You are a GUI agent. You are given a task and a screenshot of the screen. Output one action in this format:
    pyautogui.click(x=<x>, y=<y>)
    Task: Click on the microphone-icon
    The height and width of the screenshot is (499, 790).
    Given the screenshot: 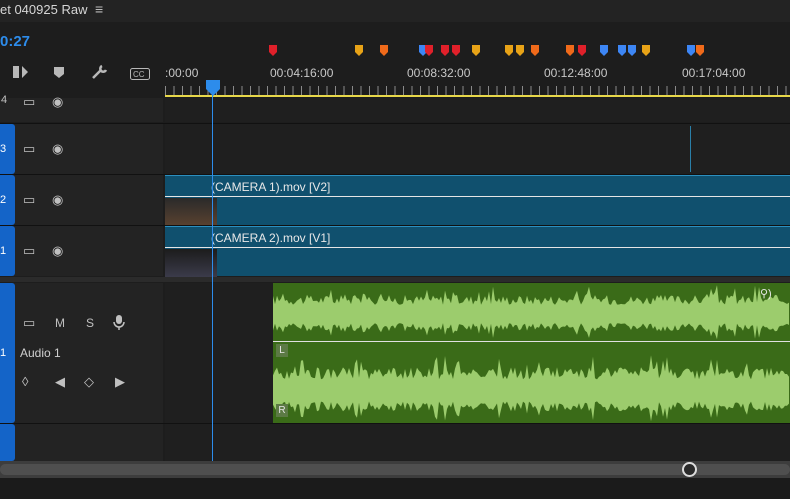 What is the action you would take?
    pyautogui.click(x=119, y=324)
    